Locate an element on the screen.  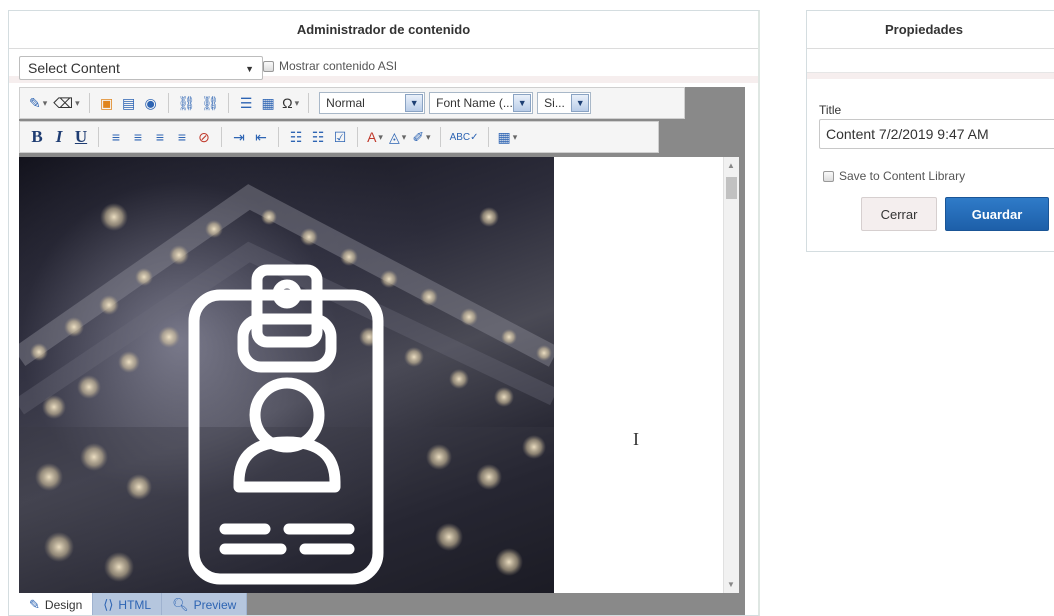
align-center-icon: ≡ is located at coordinates (138, 137).